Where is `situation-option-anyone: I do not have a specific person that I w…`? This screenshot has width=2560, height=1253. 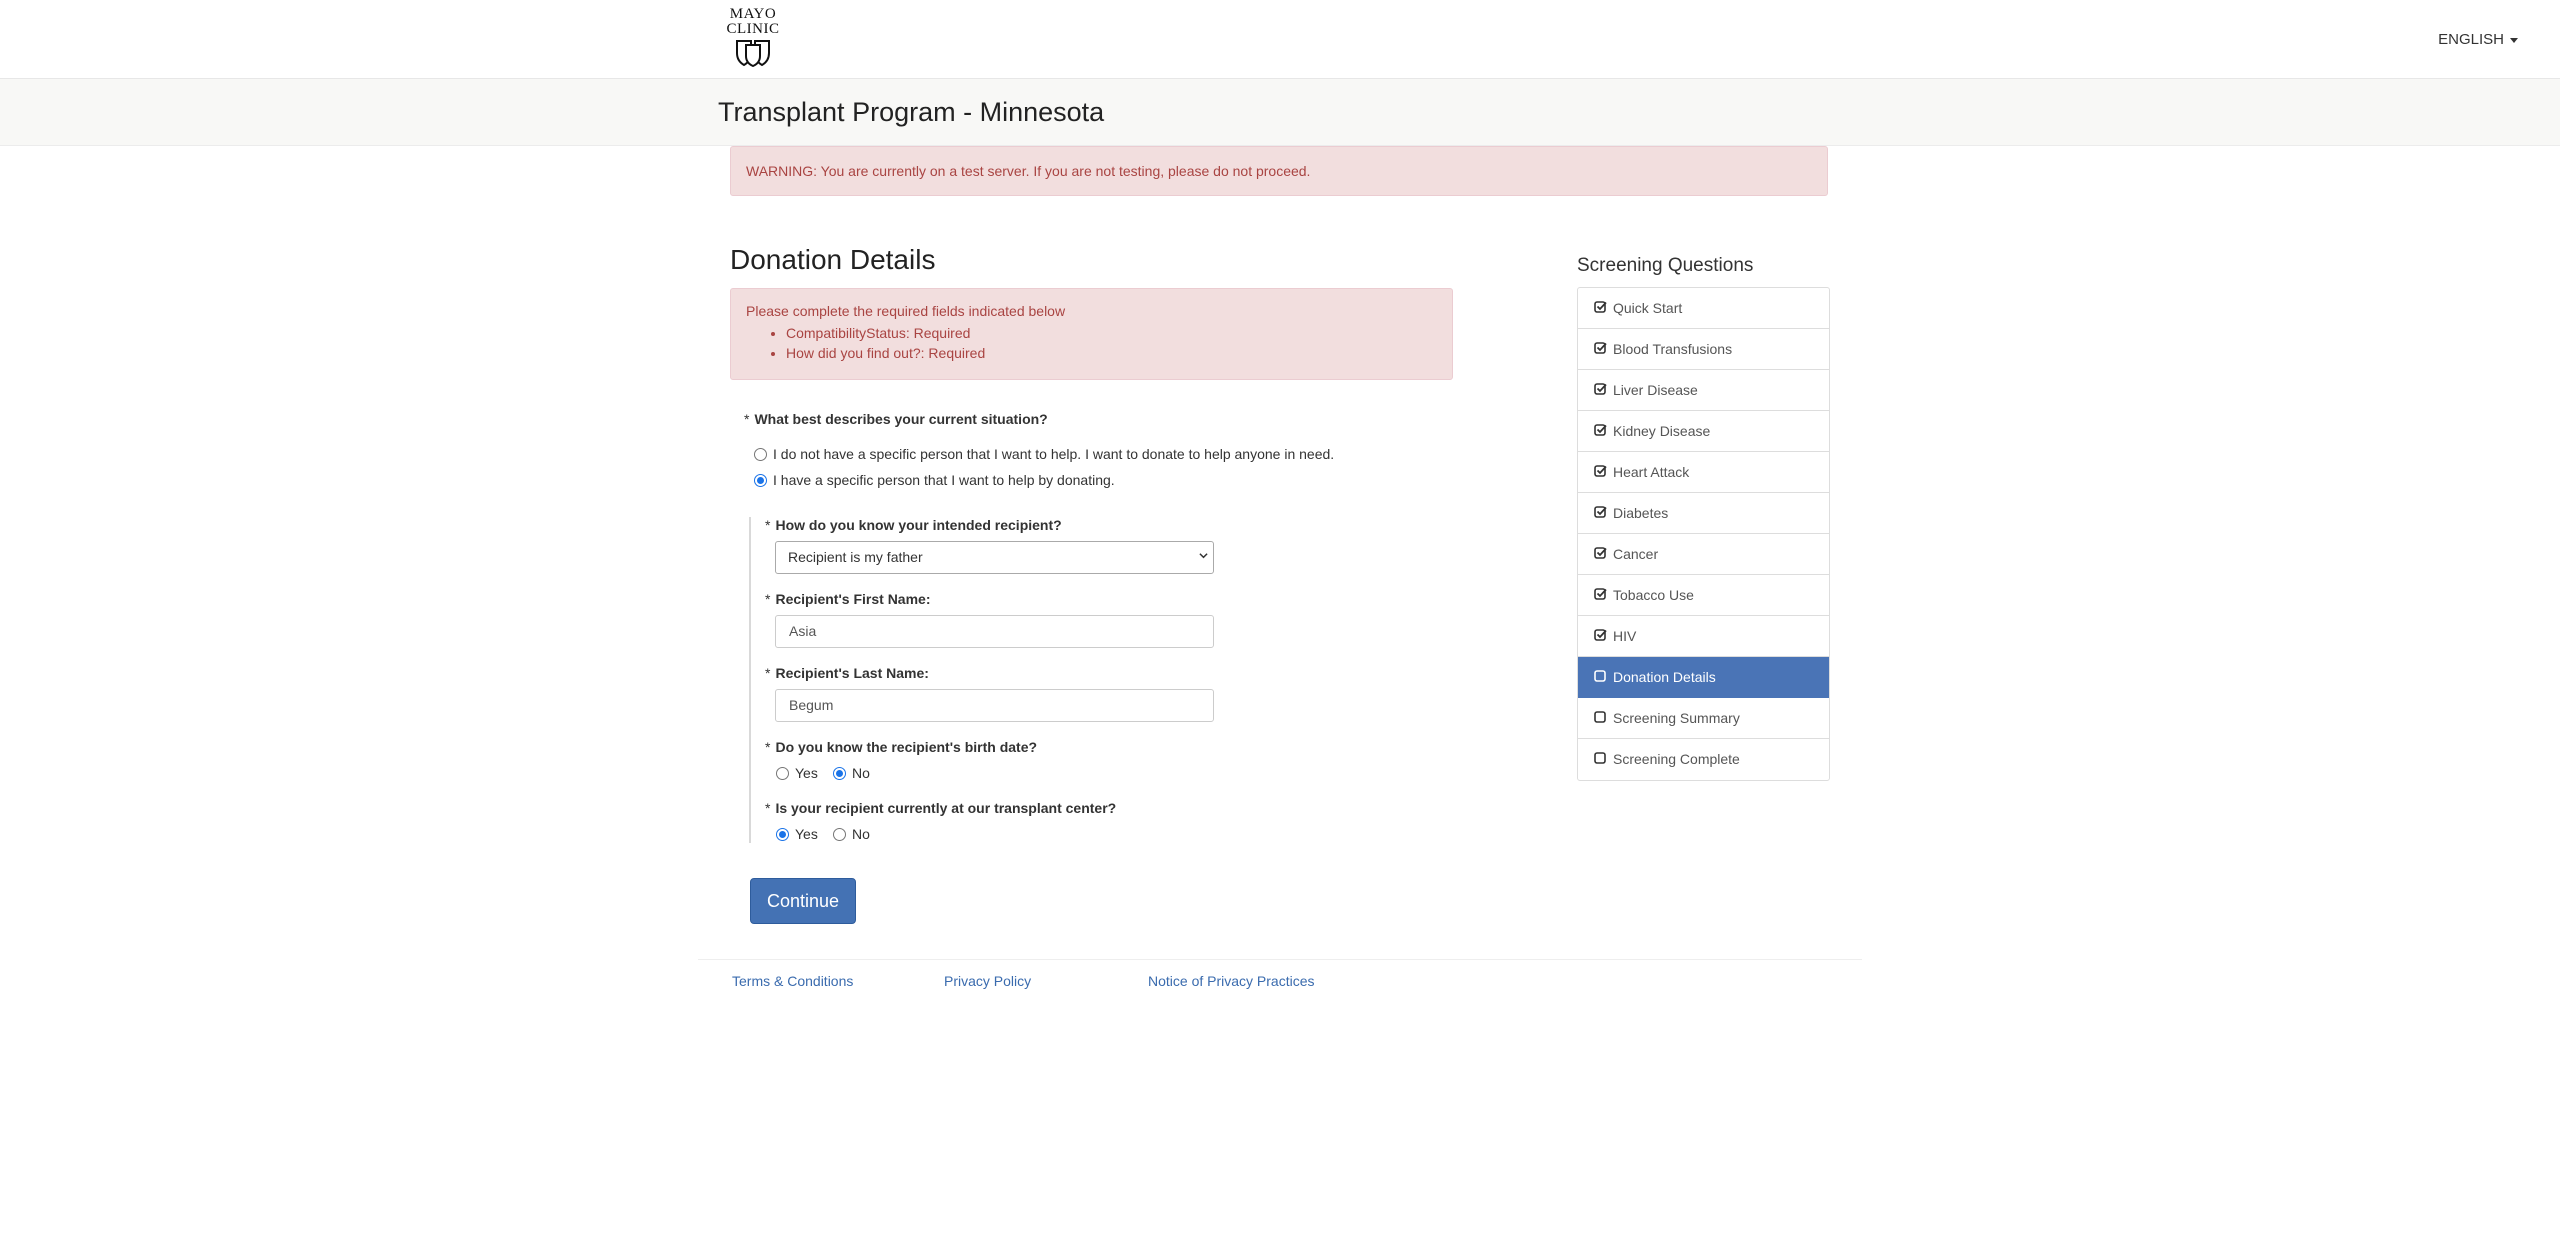 situation-option-anyone: I do not have a specific person that I w… is located at coordinates (1044, 454).